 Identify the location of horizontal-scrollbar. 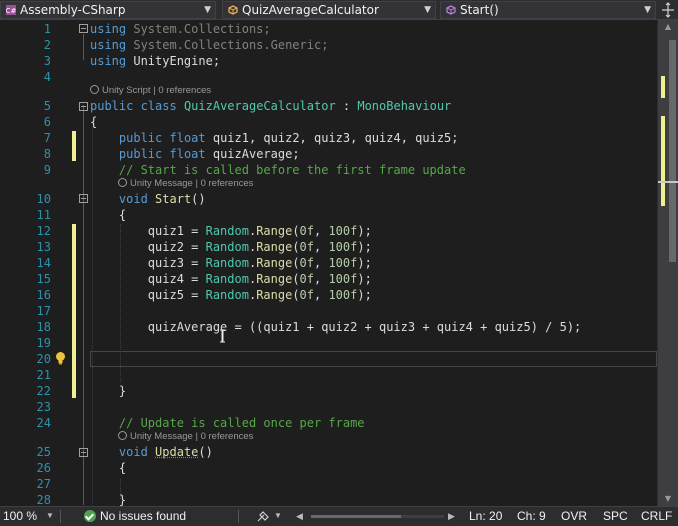
(377, 516).